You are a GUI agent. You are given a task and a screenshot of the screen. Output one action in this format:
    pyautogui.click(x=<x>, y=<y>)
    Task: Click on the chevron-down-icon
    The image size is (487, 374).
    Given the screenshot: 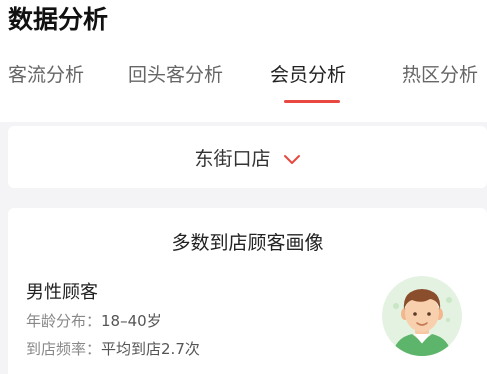 What is the action you would take?
    pyautogui.click(x=292, y=157)
    